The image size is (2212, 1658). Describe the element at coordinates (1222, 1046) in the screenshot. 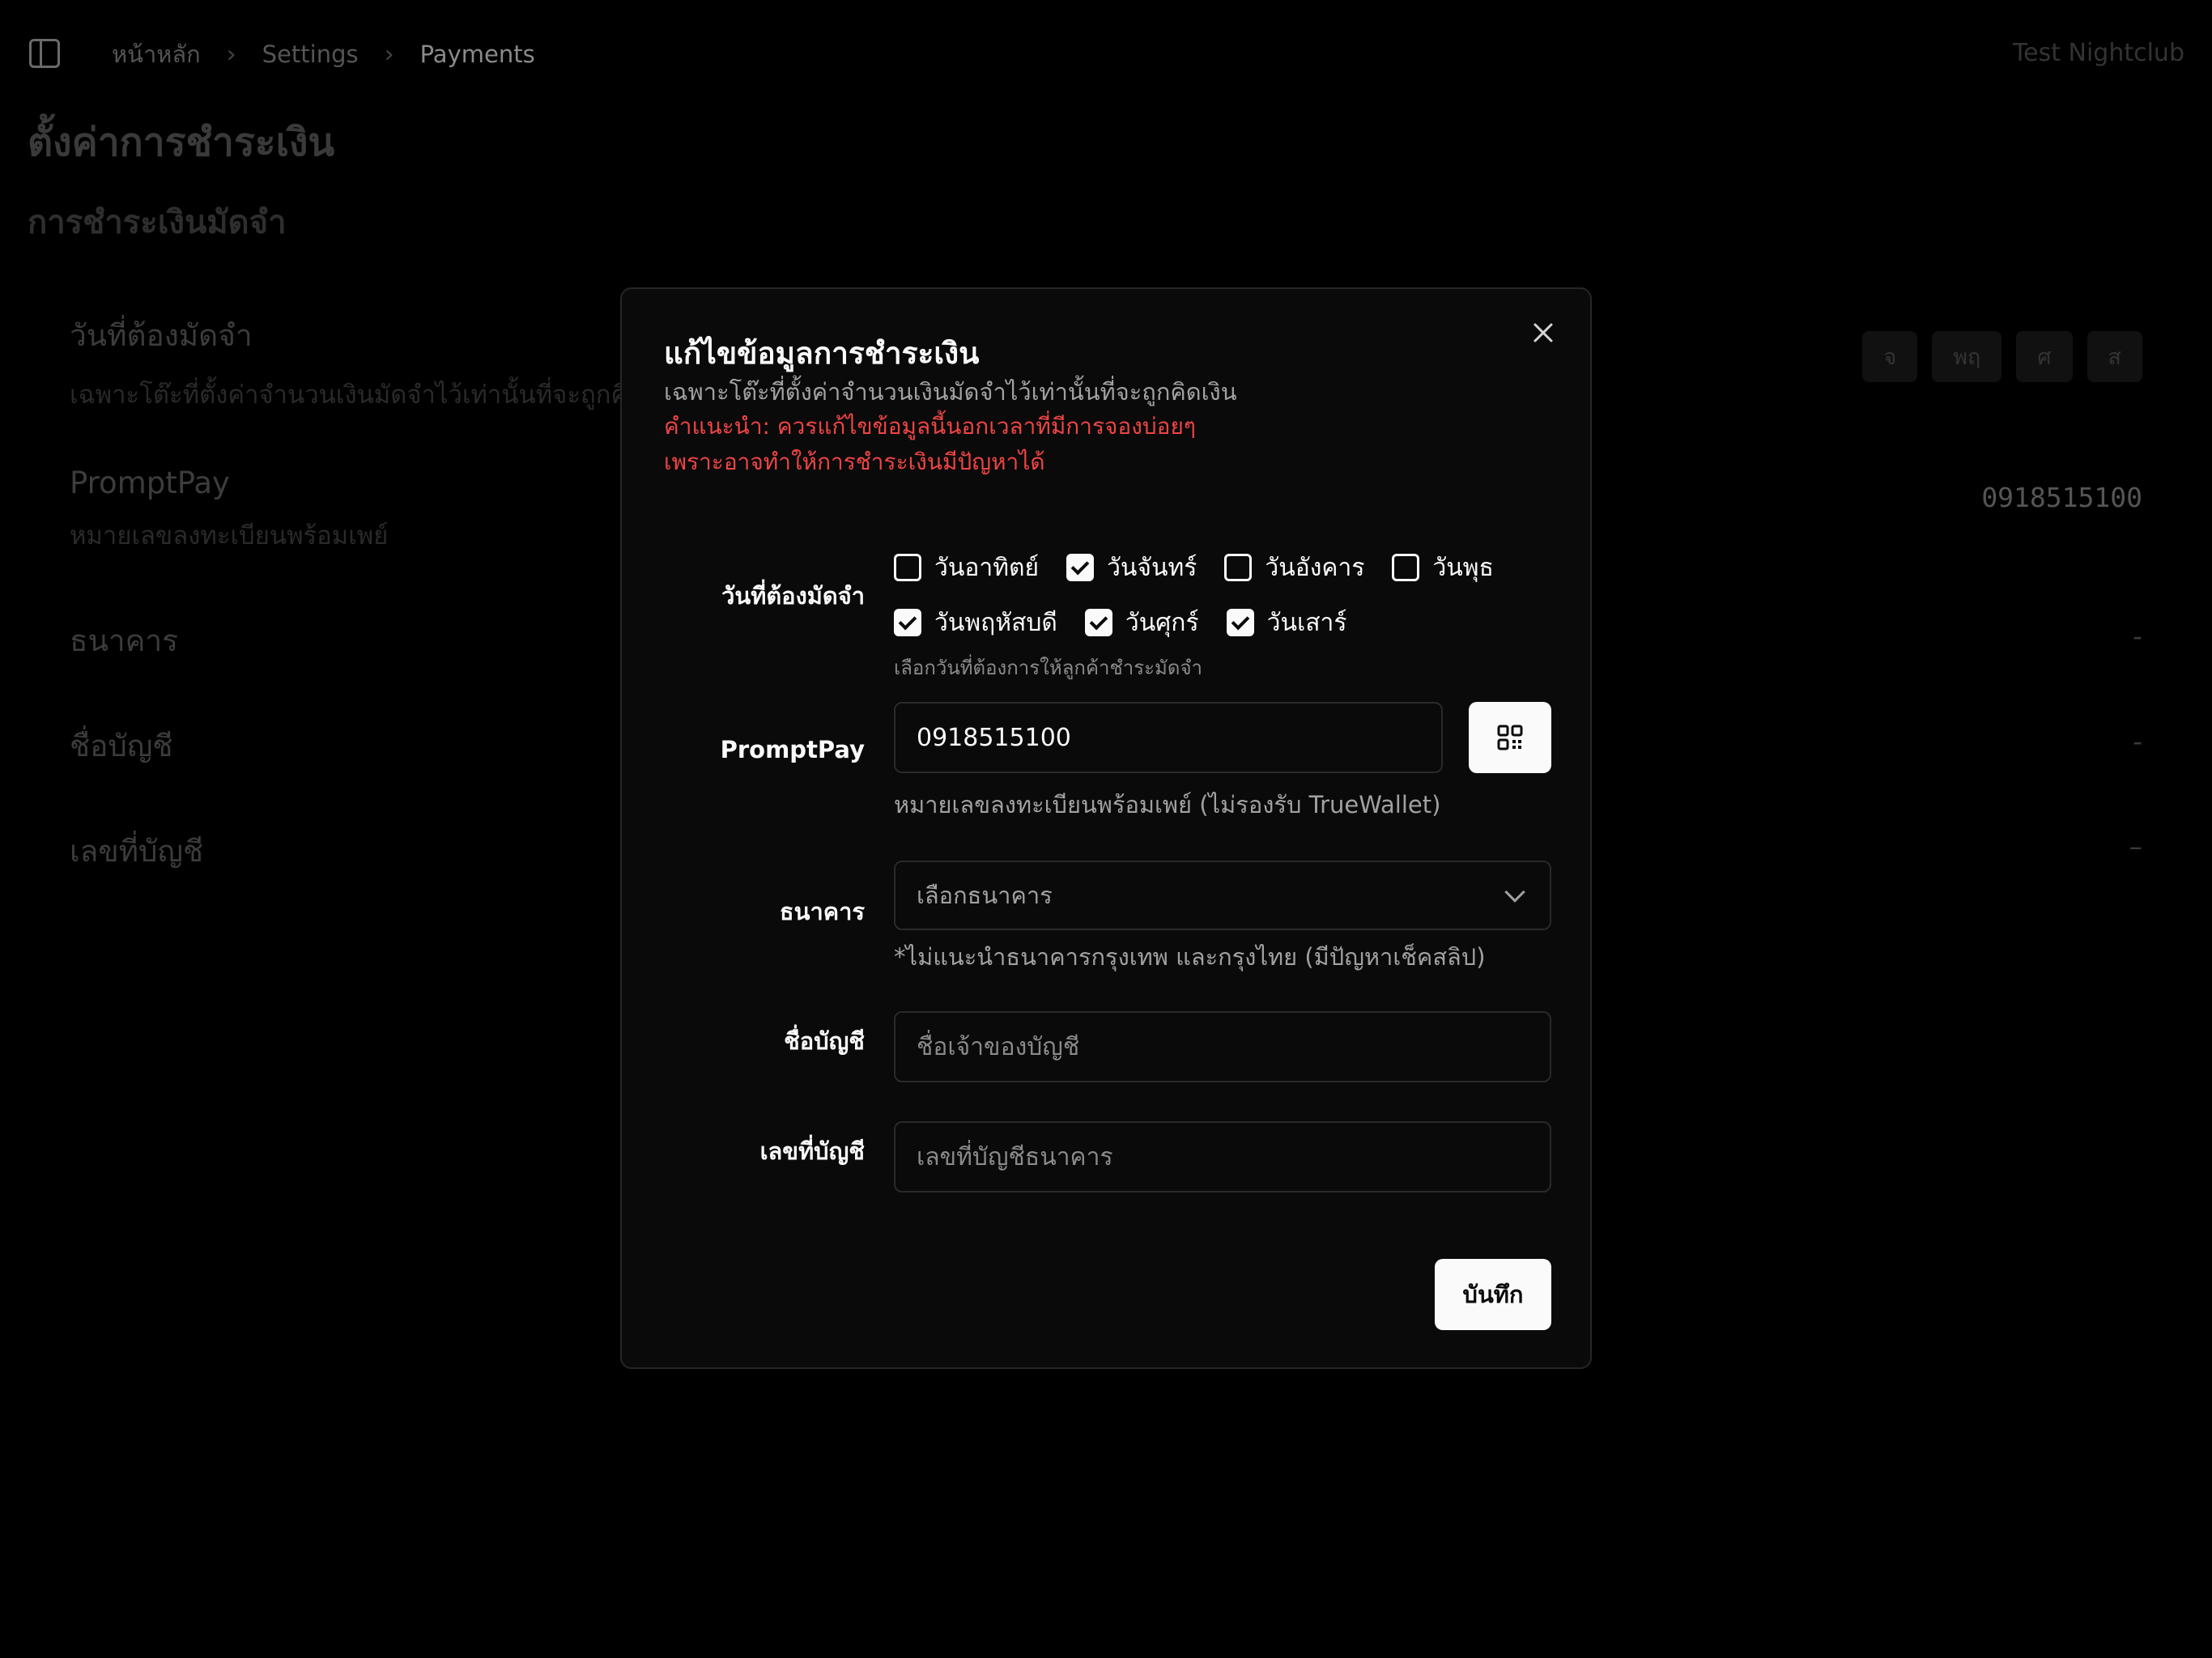

I see `account-name-input` at that location.